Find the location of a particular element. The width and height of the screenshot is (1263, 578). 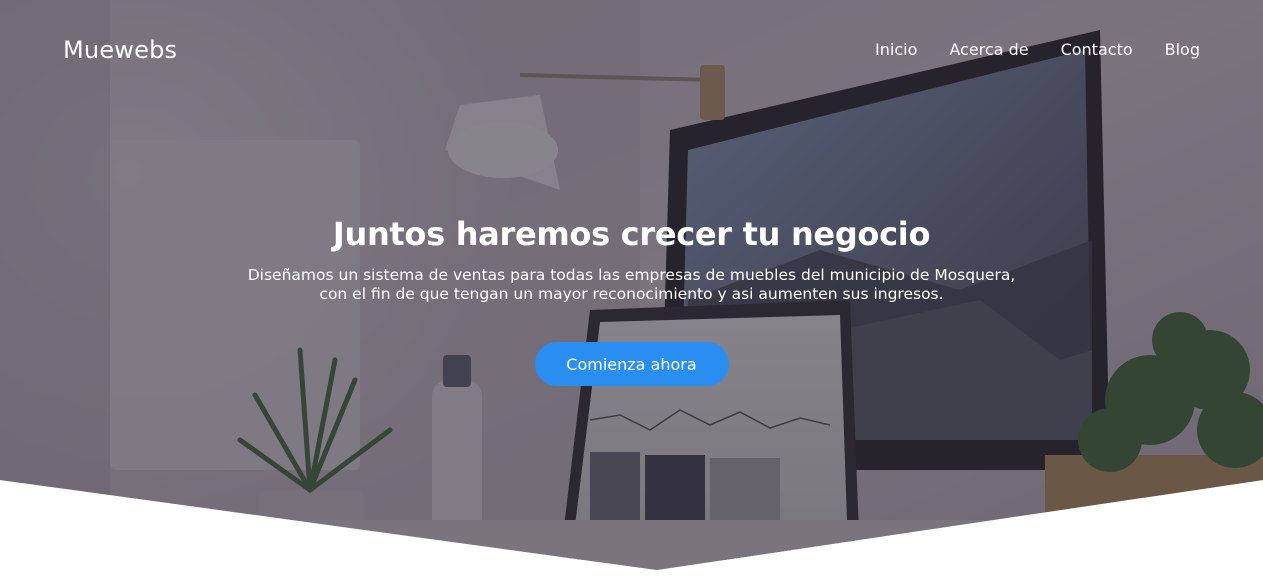

brand-logo: Muewebs is located at coordinates (120, 50).